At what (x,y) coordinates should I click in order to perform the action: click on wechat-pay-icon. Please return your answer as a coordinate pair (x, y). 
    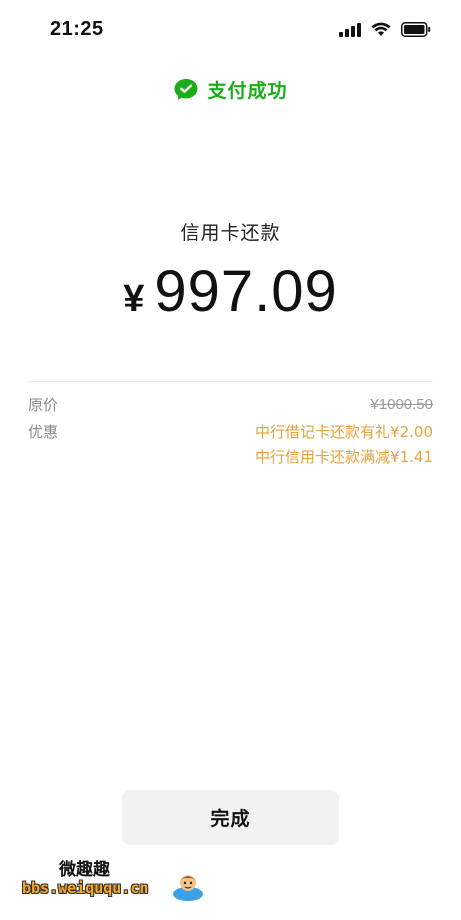
    Looking at the image, I should click on (186, 89).